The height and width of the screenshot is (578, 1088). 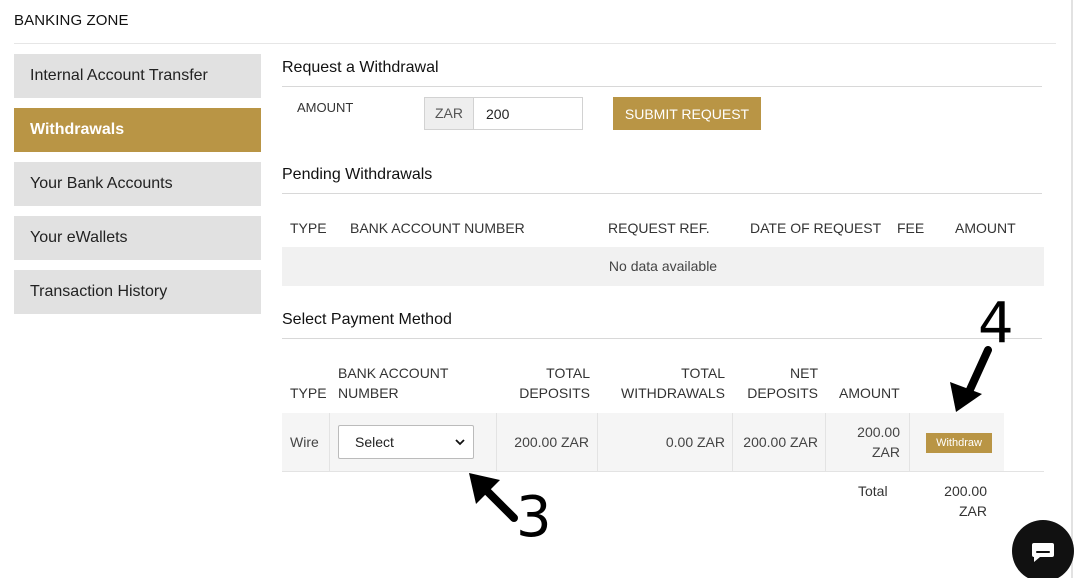 I want to click on row-divider, so click(x=663, y=471).